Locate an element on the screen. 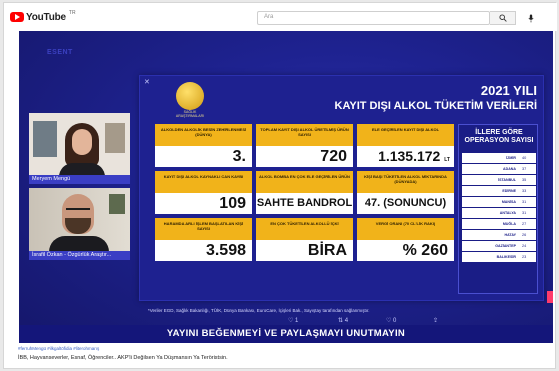 This screenshot has height=371, width=559. webcam-host: Meryem Mengü is located at coordinates (79, 148).